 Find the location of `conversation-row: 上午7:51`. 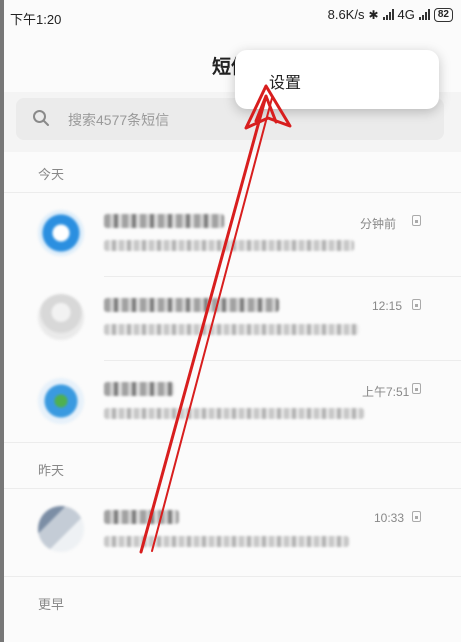

conversation-row: 上午7:51 is located at coordinates (230, 408).